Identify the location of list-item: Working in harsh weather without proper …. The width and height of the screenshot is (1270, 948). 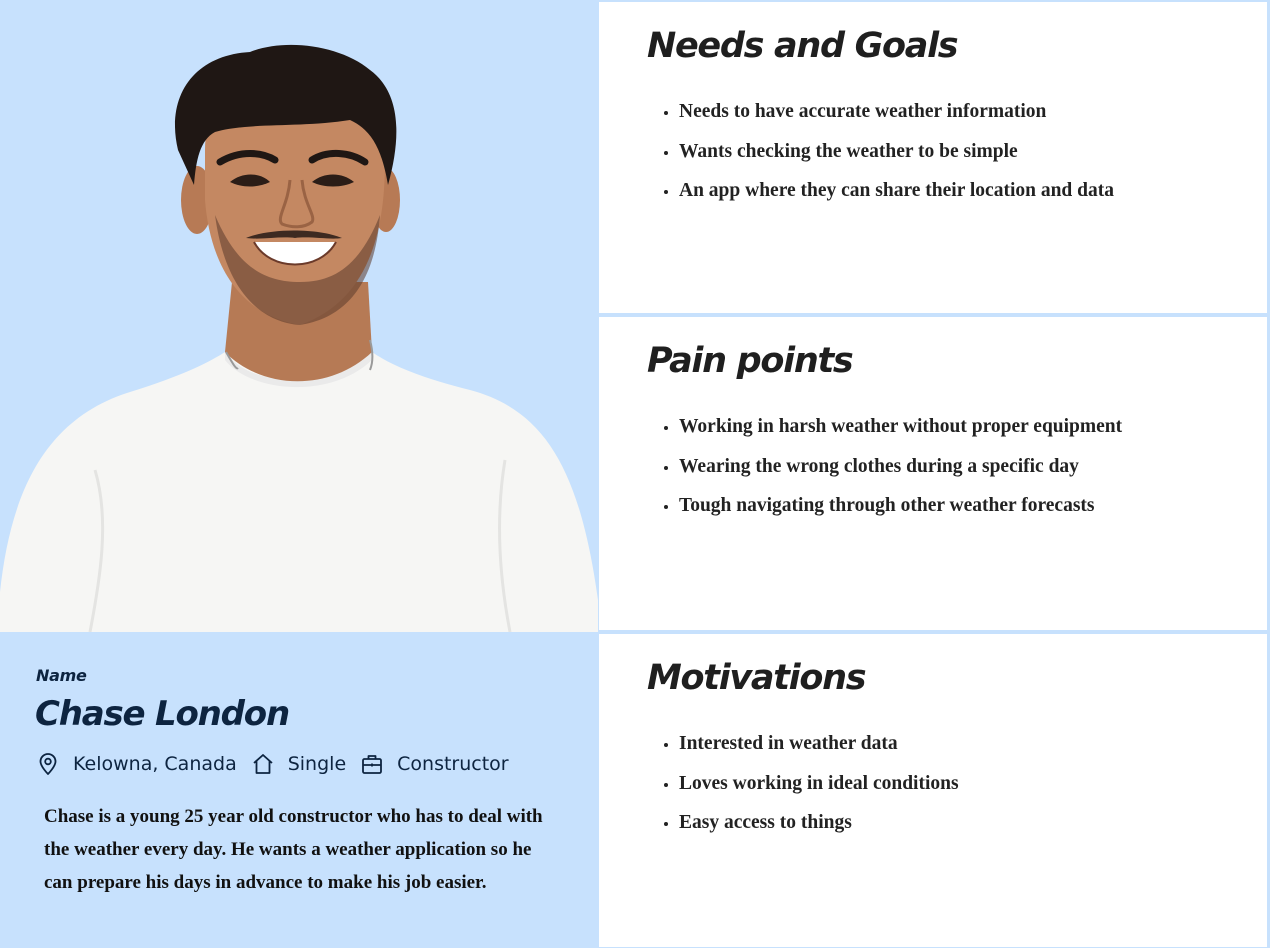
(900, 433).